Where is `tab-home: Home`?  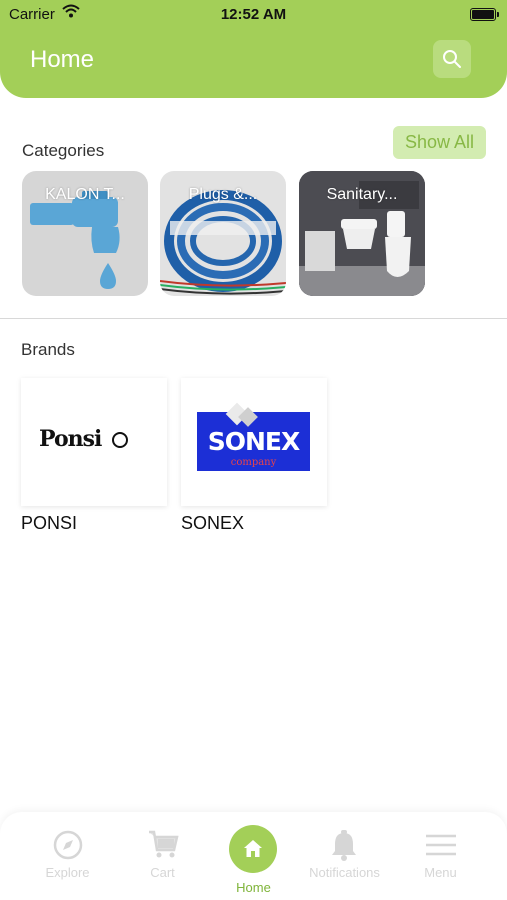 tab-home: Home is located at coordinates (253, 856).